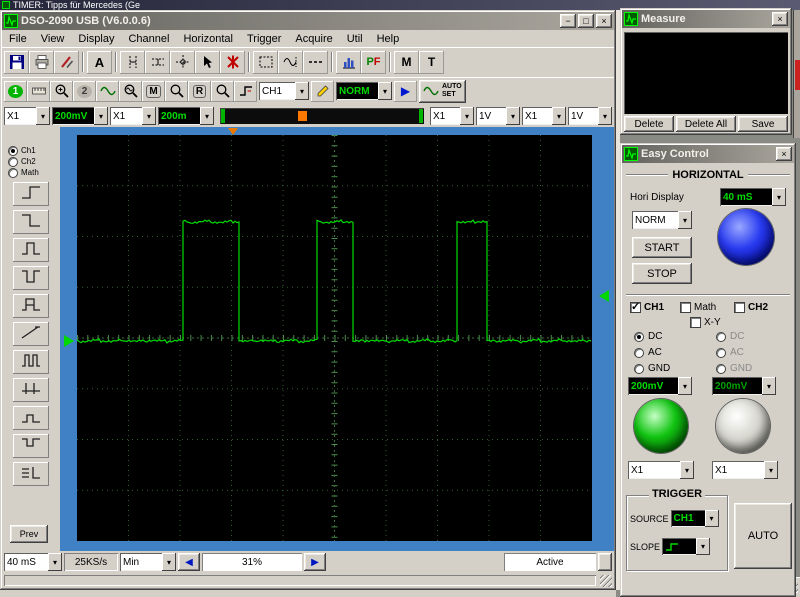 The image size is (800, 597). Describe the element at coordinates (264, 39) in the screenshot. I see `menu-item-trigger: Trigger` at that location.